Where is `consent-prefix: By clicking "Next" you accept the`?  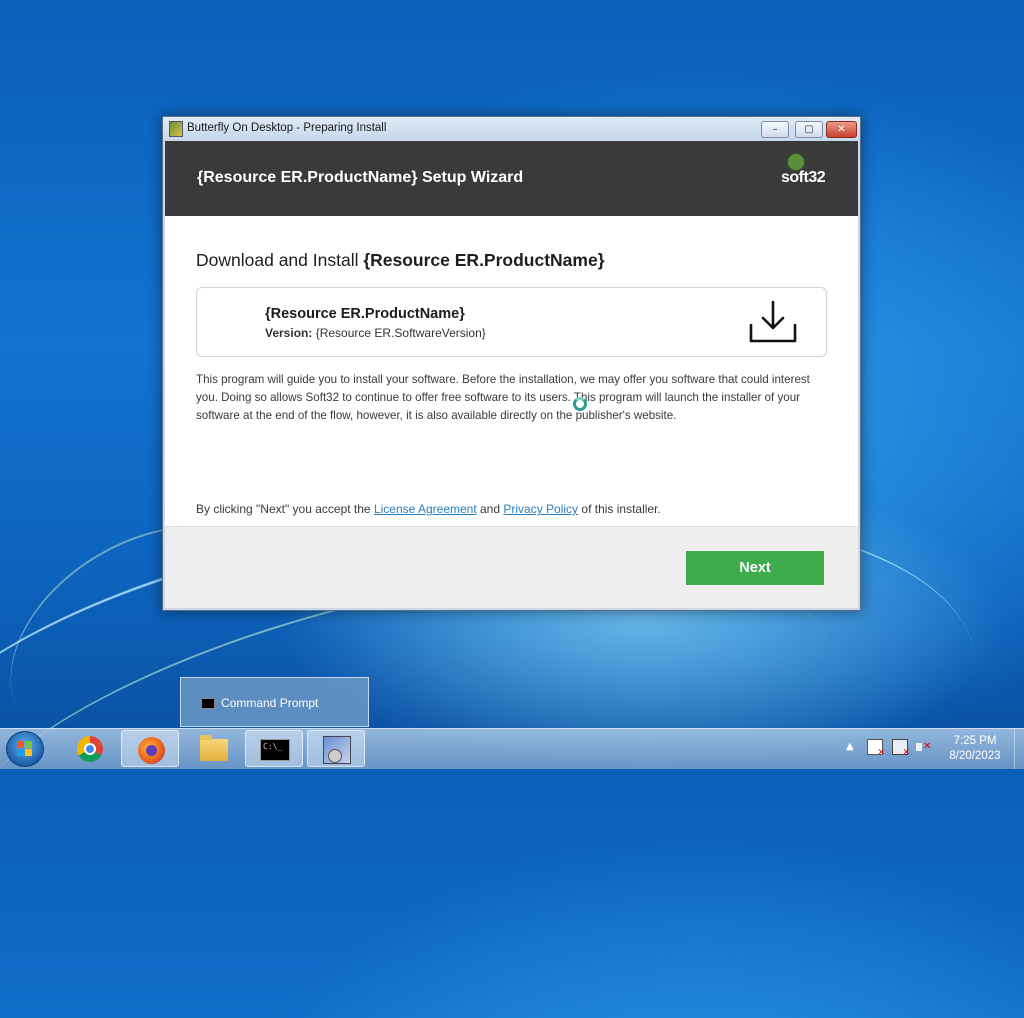 consent-prefix: By clicking "Next" you accept the is located at coordinates (285, 509).